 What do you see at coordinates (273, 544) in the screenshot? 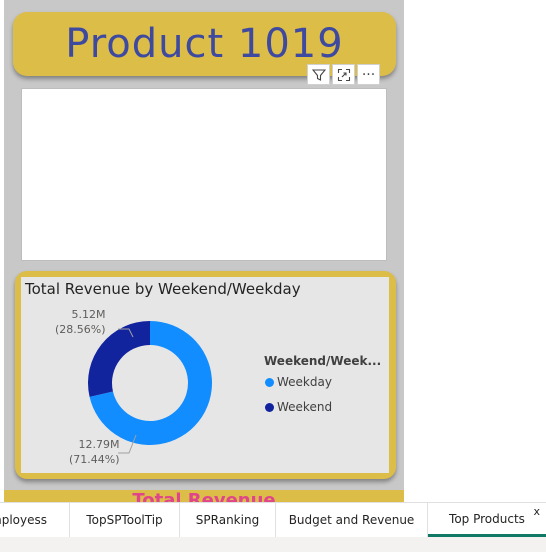
I see `status-footer` at bounding box center [273, 544].